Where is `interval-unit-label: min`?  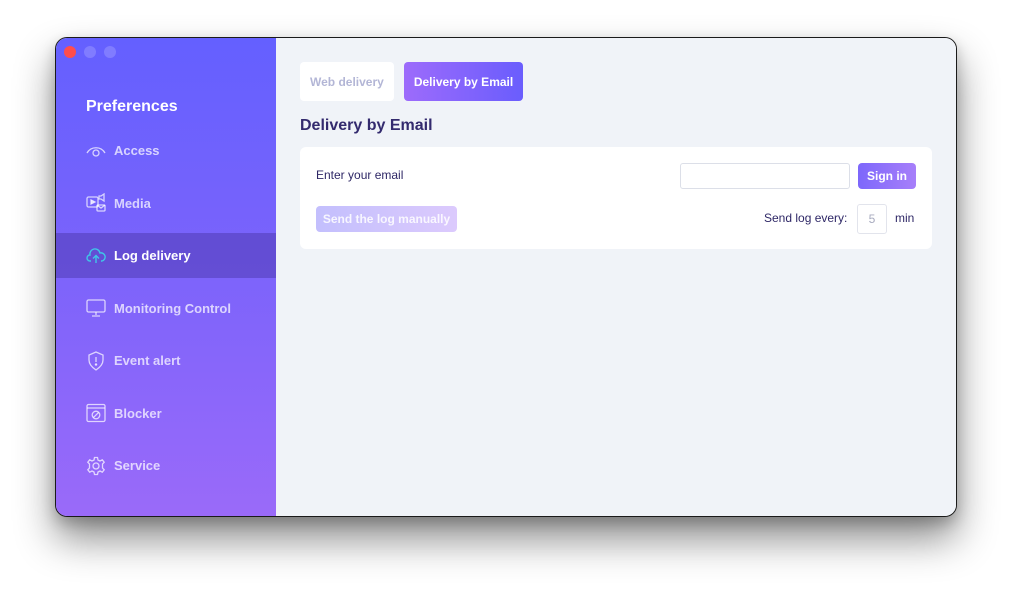 interval-unit-label: min is located at coordinates (905, 218).